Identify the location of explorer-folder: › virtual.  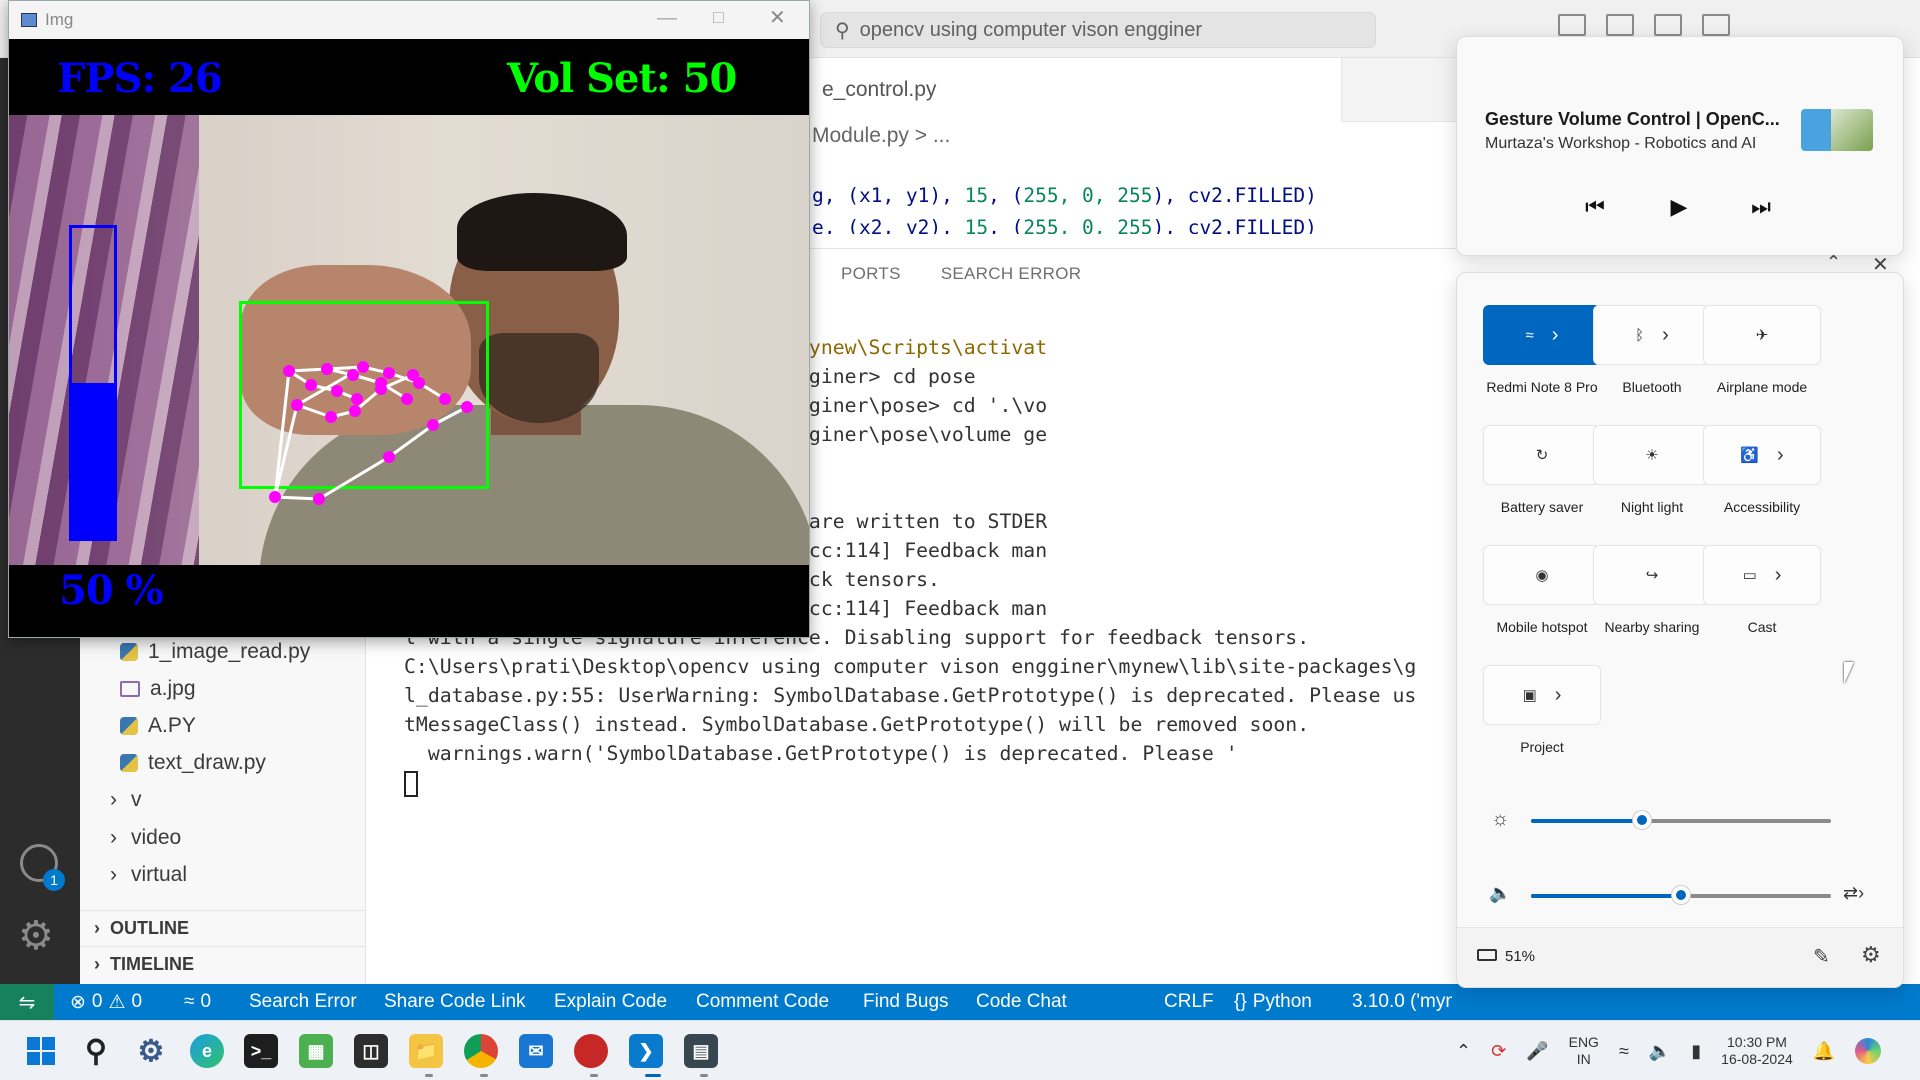
(148, 875).